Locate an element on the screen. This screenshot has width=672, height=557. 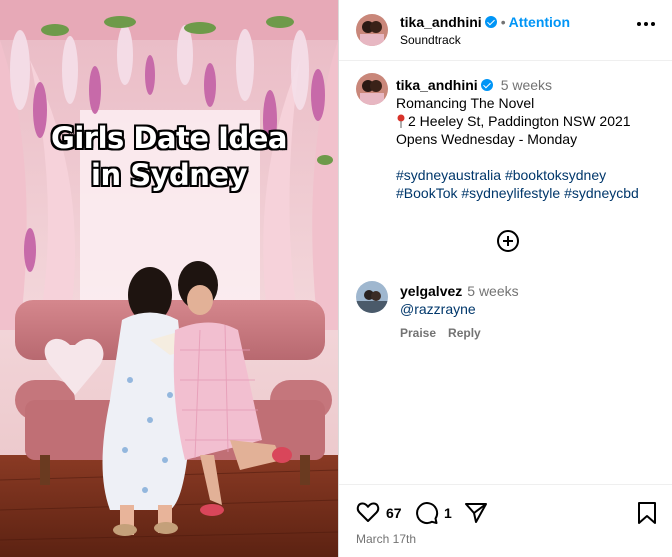
author-username: tika_andhini is located at coordinates (441, 22).